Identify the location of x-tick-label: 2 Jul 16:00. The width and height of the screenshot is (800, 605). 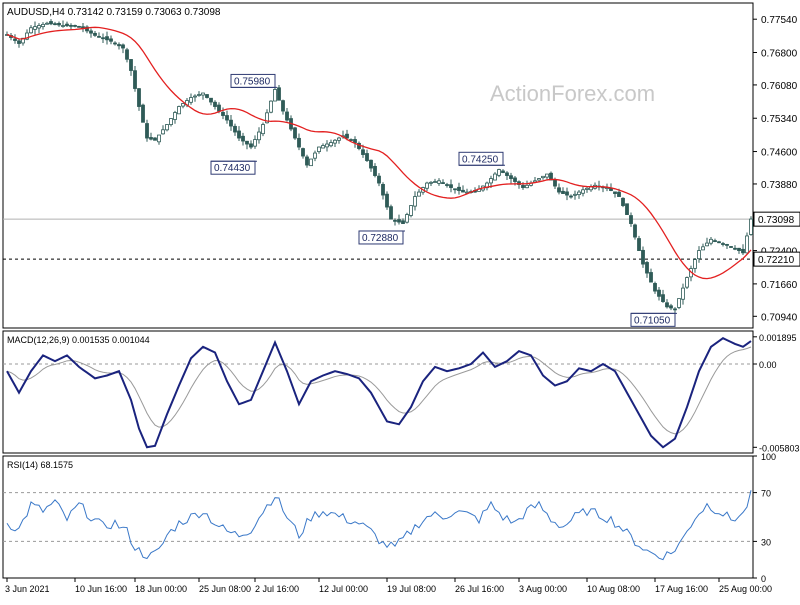
(277, 589).